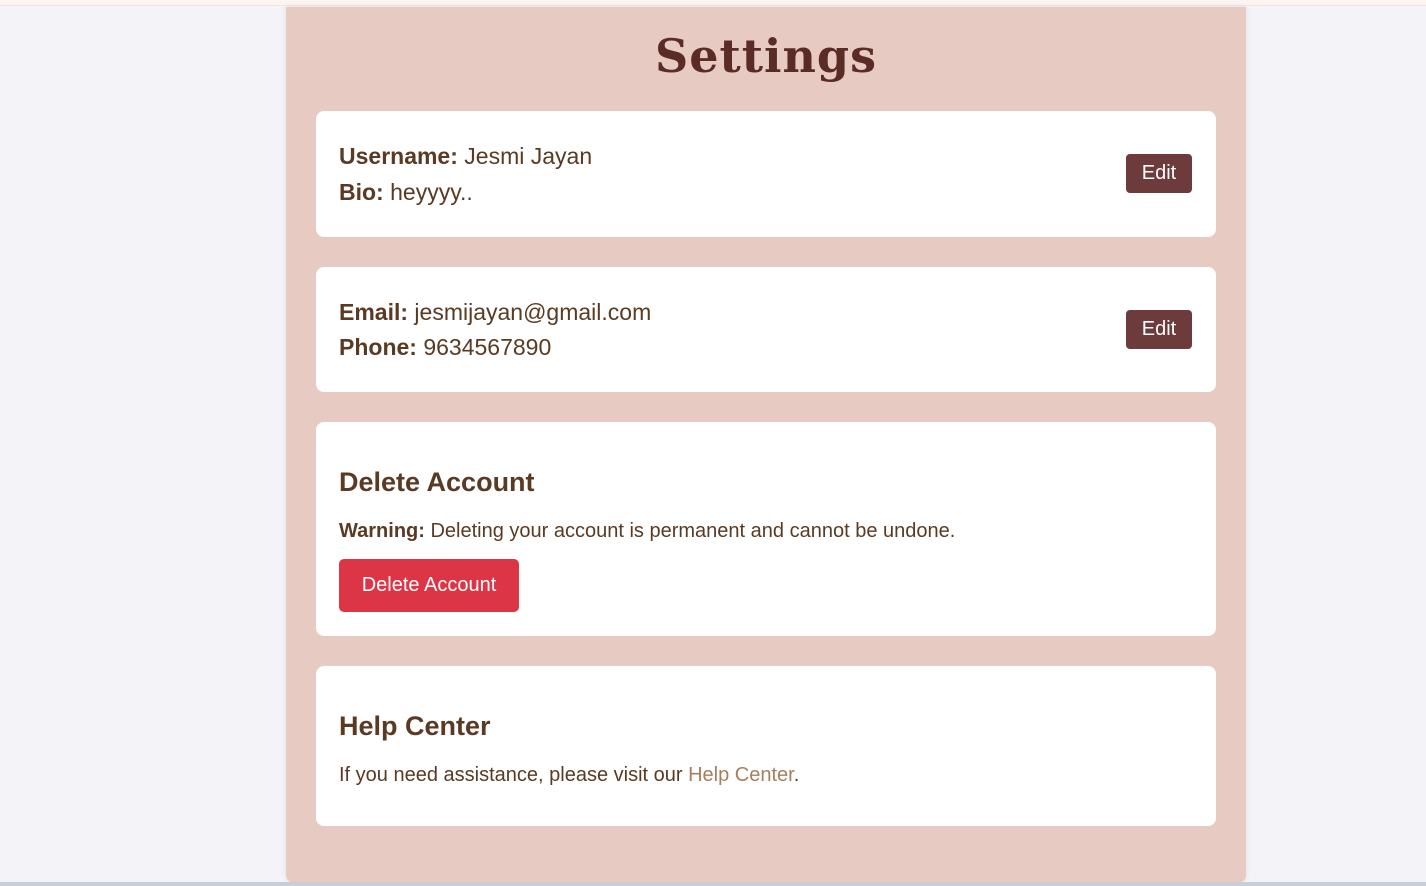 The width and height of the screenshot is (1426, 886). I want to click on username-value: Jesmi Jayan, so click(528, 156).